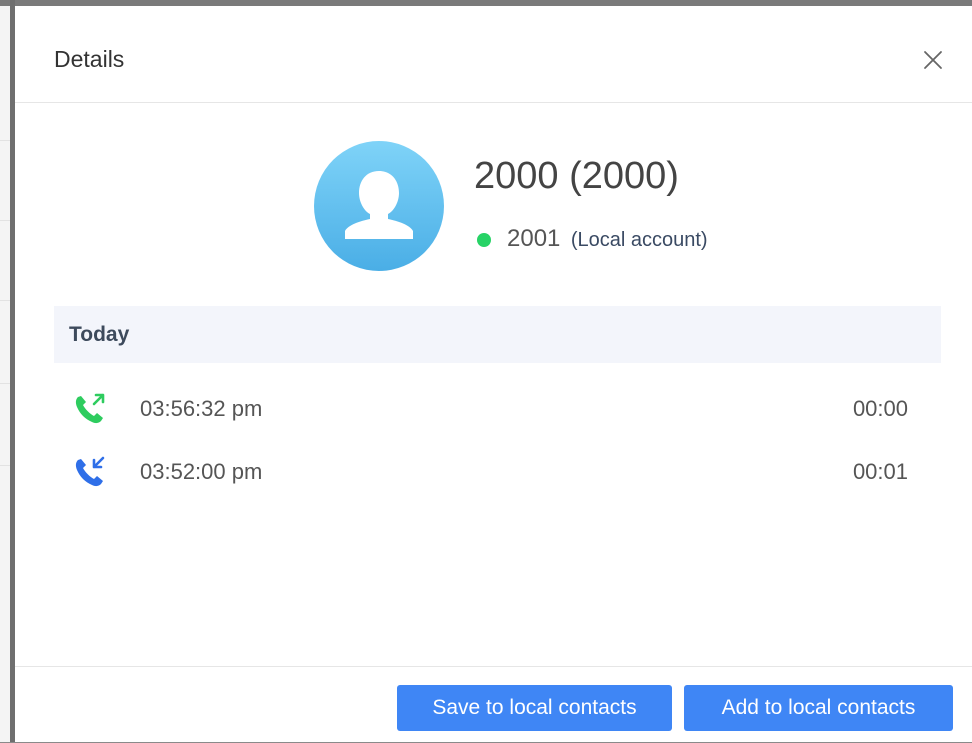 This screenshot has height=743, width=972. I want to click on date-group-label: Today, so click(99, 334).